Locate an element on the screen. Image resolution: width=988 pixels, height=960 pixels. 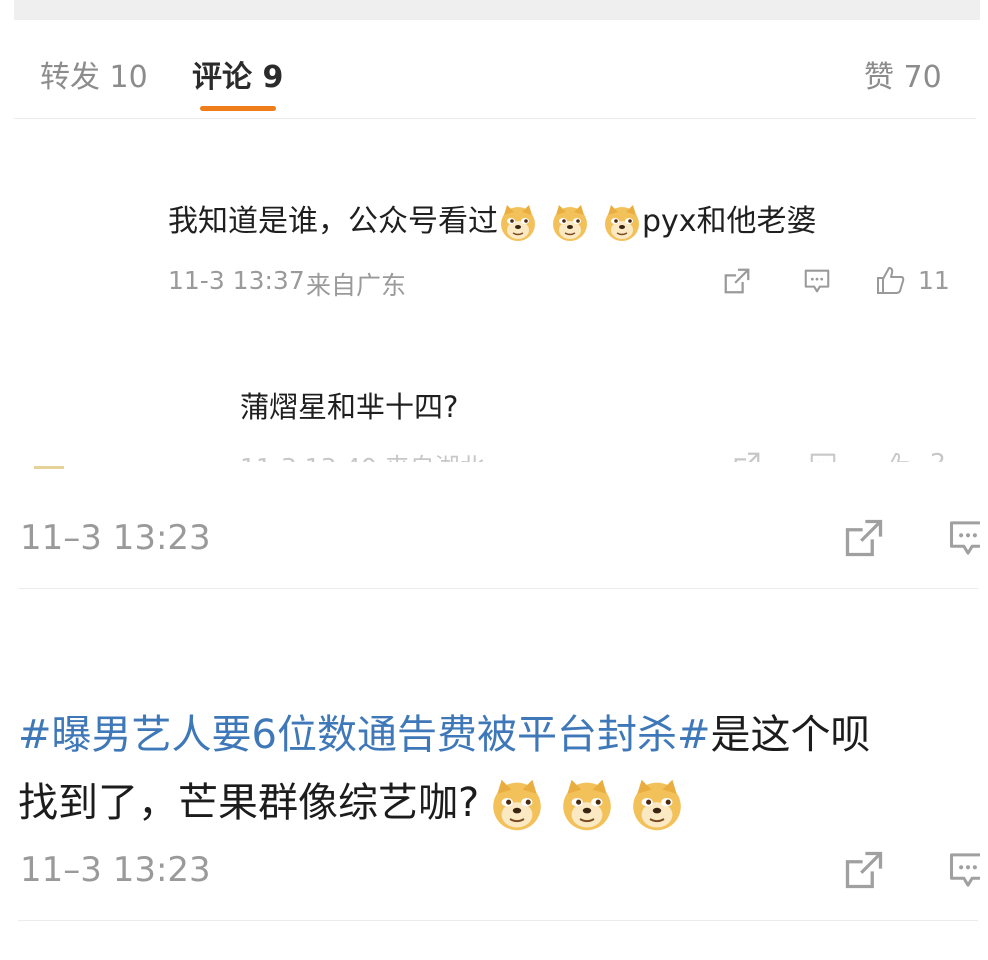
like-count: 11 is located at coordinates (934, 280).